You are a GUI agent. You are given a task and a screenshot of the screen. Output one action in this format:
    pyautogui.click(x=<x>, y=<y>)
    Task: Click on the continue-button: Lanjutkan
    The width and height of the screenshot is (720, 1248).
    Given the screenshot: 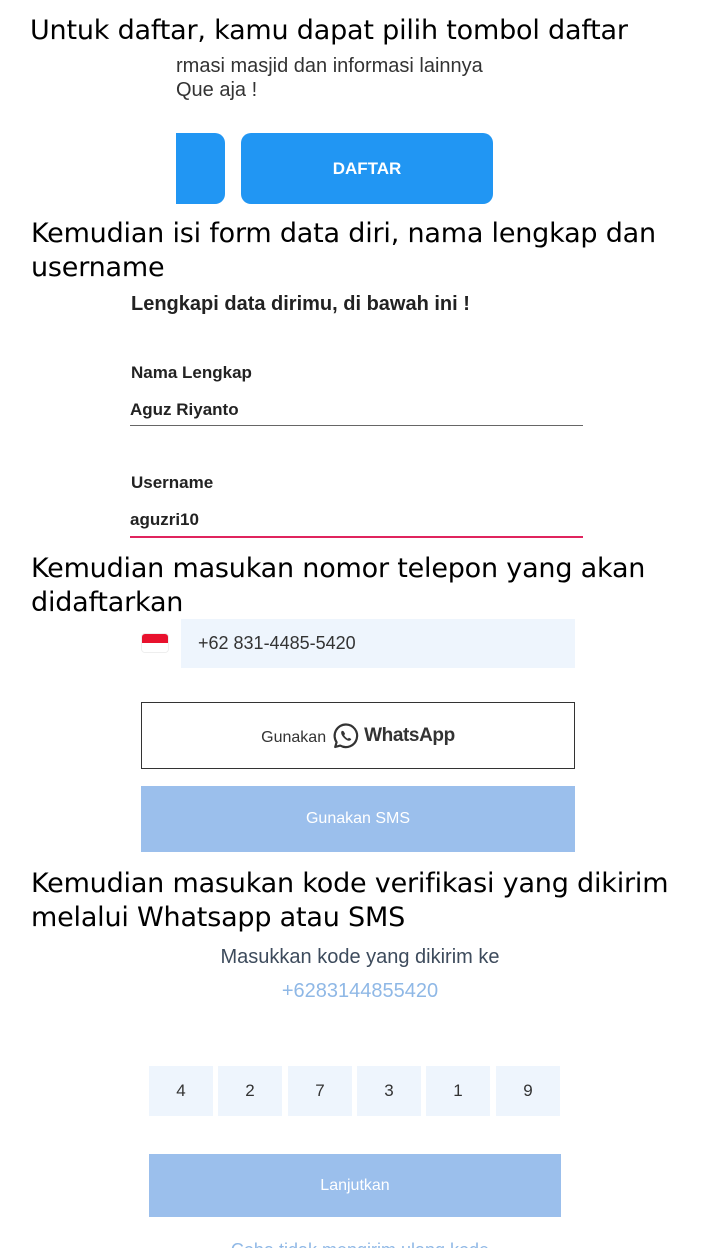 What is the action you would take?
    pyautogui.click(x=355, y=1185)
    